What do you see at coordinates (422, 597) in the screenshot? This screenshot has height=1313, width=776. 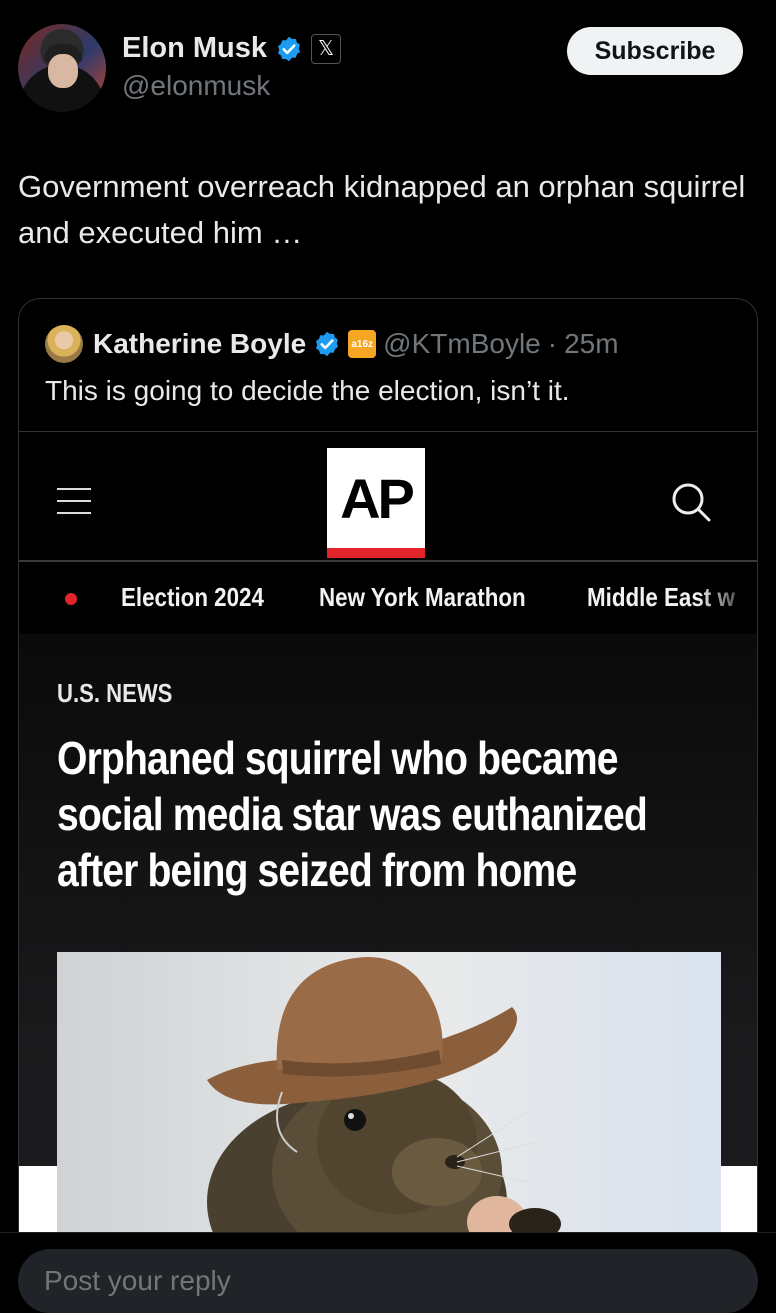 I see `ap-nav-item: New York Marathon` at bounding box center [422, 597].